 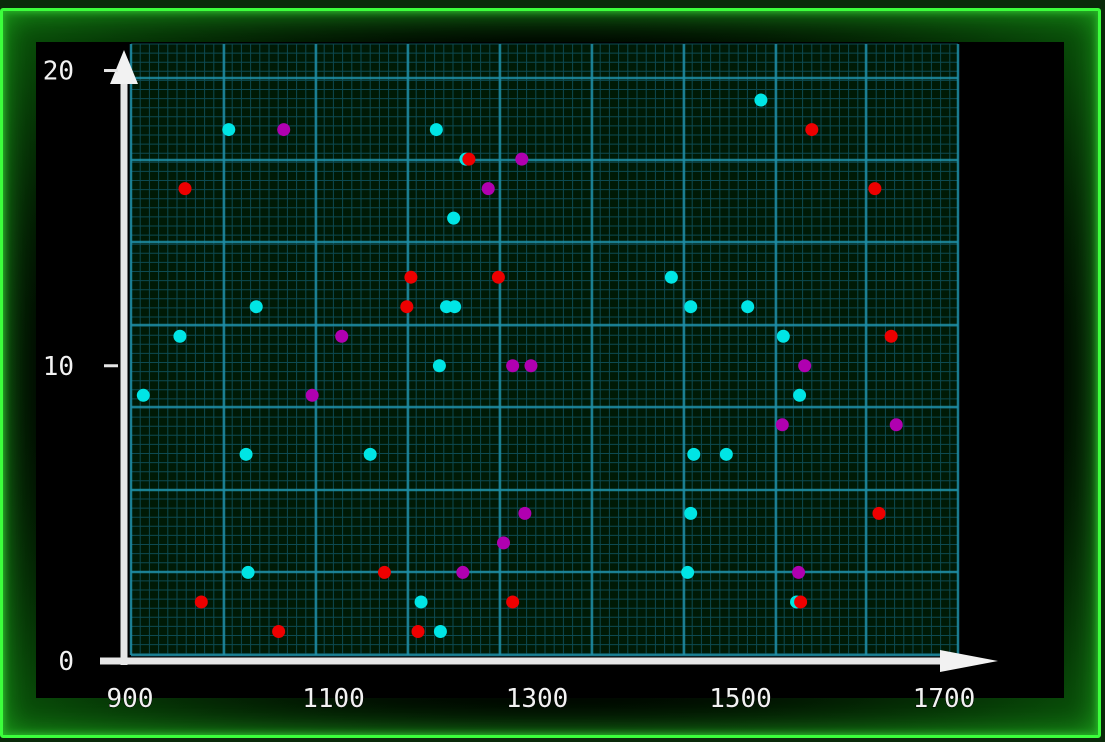 I want to click on y-tick-label: 20, so click(x=58, y=72).